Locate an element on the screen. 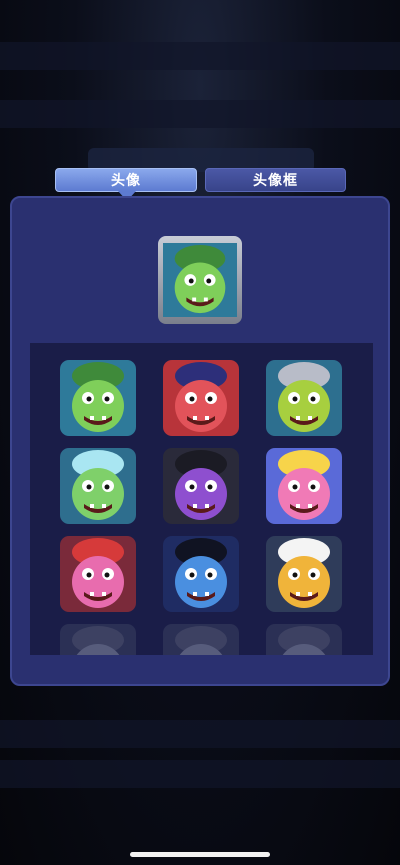 The width and height of the screenshot is (400, 865). selected-avatar is located at coordinates (200, 280).